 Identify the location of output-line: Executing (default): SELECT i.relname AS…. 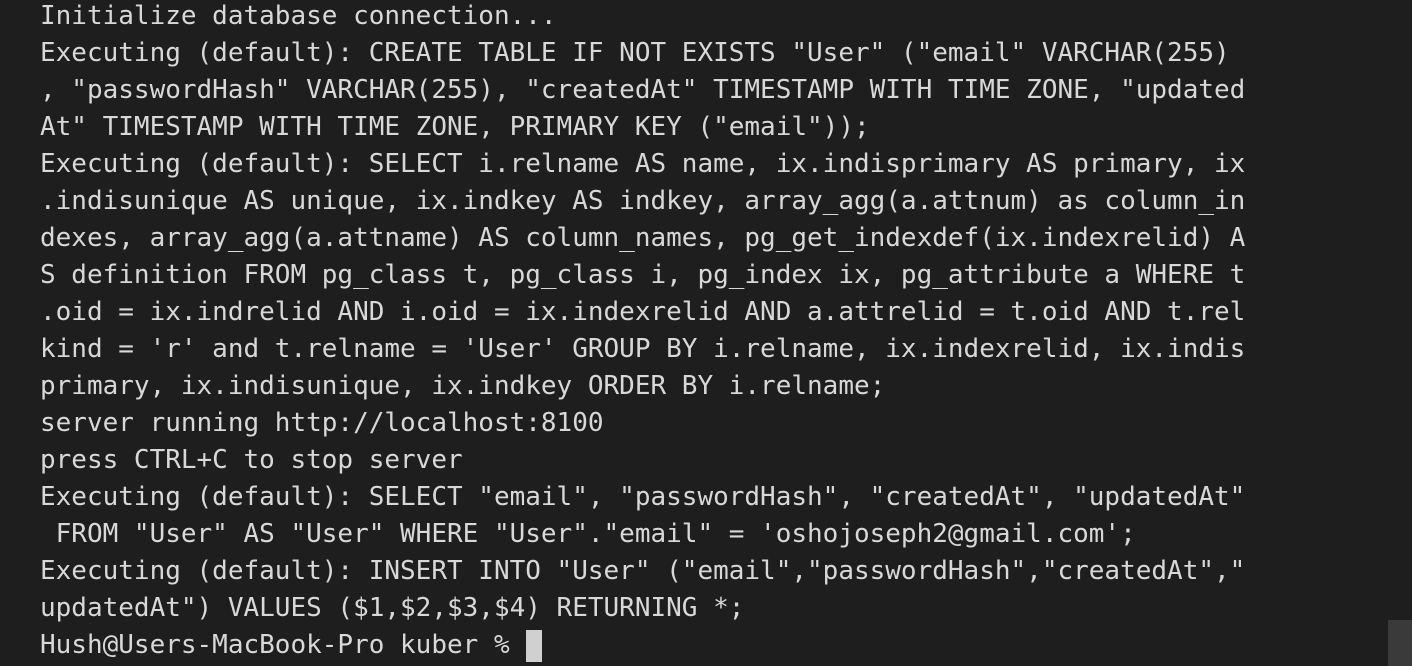
(643, 164).